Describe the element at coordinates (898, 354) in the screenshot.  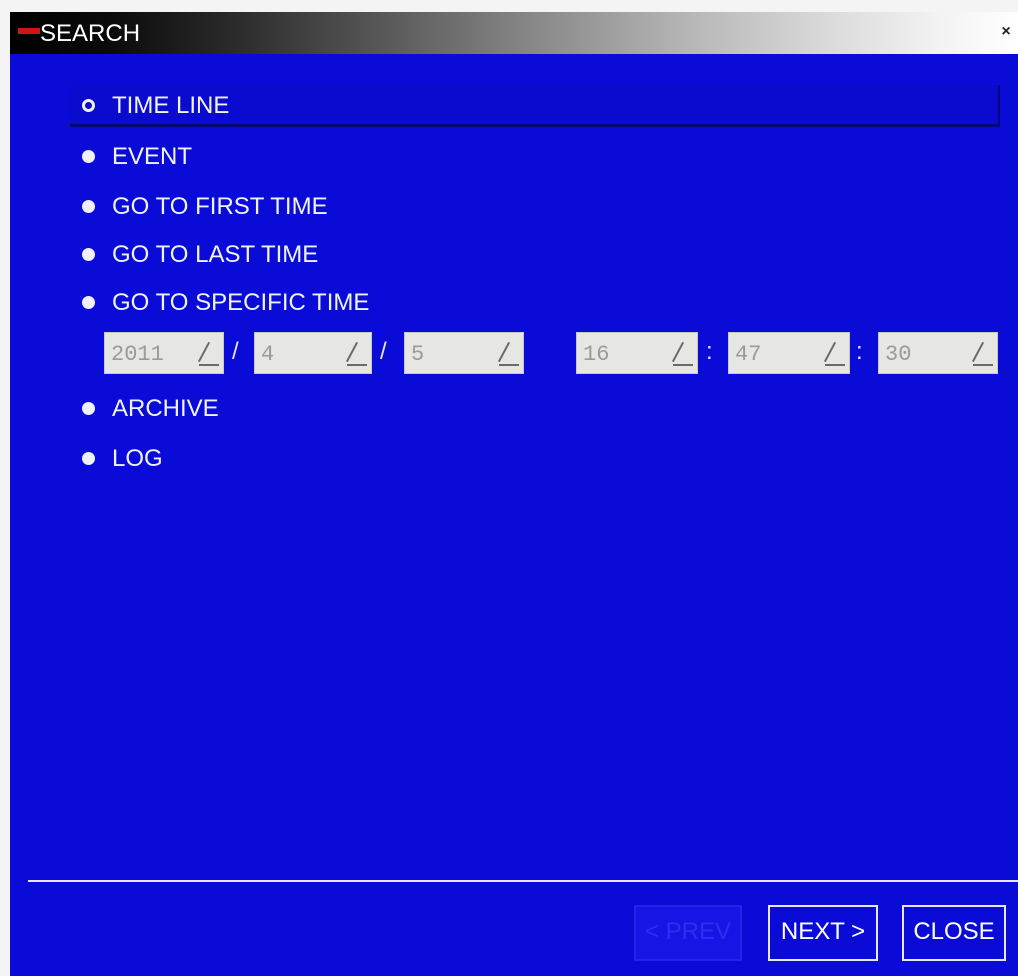
I see `second-value: 30` at that location.